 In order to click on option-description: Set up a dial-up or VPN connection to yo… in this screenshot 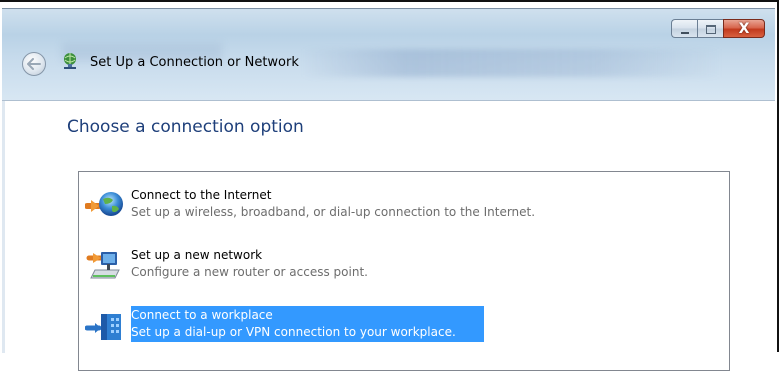, I will do `click(293, 332)`.